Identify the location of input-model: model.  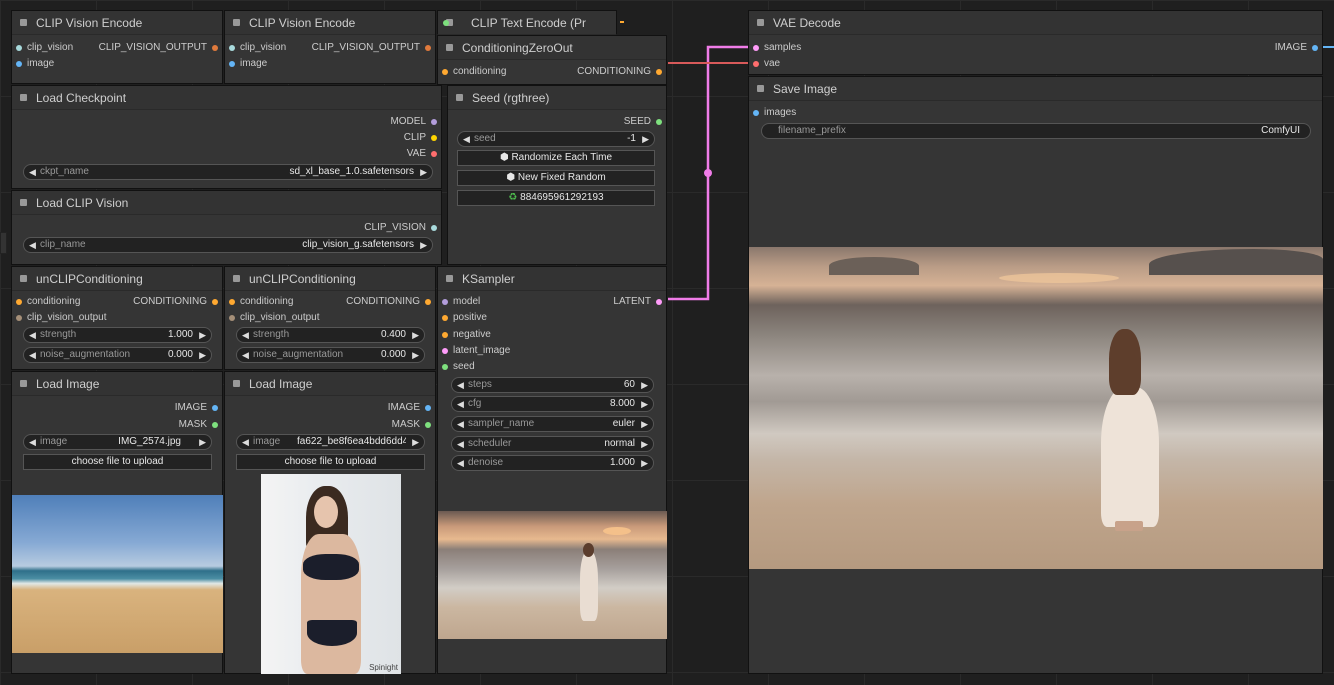
(488, 302).